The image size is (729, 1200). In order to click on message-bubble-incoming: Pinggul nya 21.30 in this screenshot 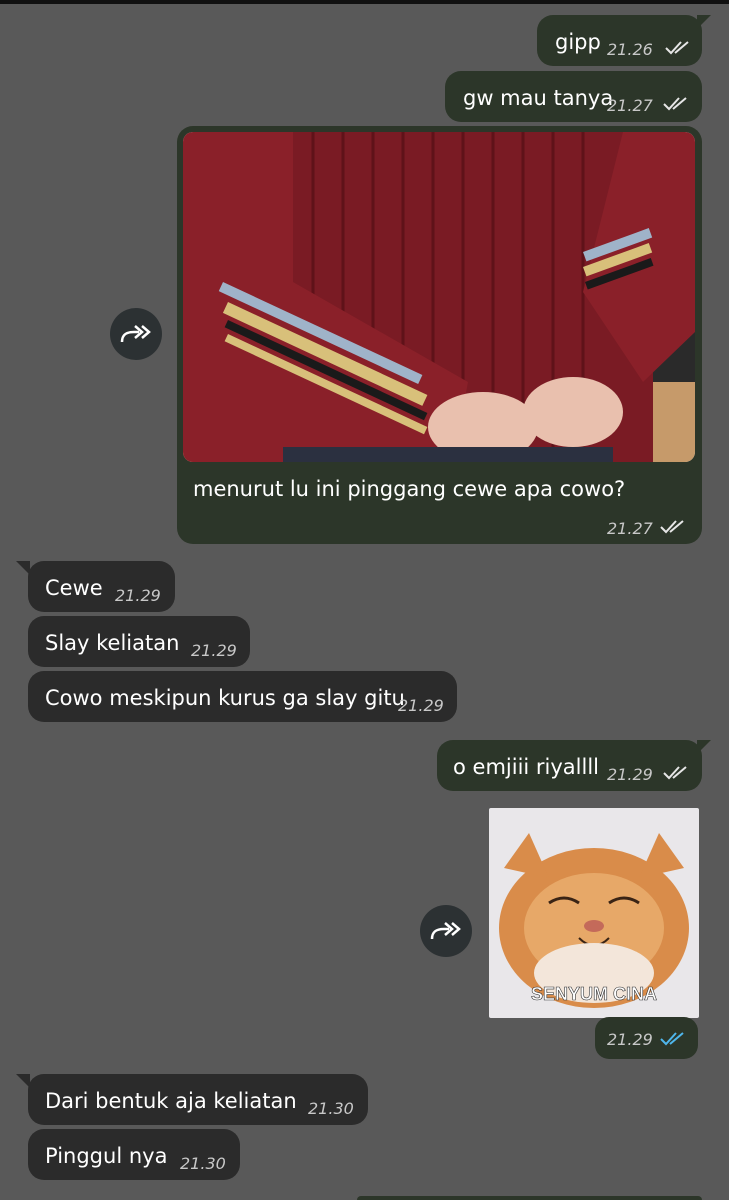, I will do `click(134, 1154)`.